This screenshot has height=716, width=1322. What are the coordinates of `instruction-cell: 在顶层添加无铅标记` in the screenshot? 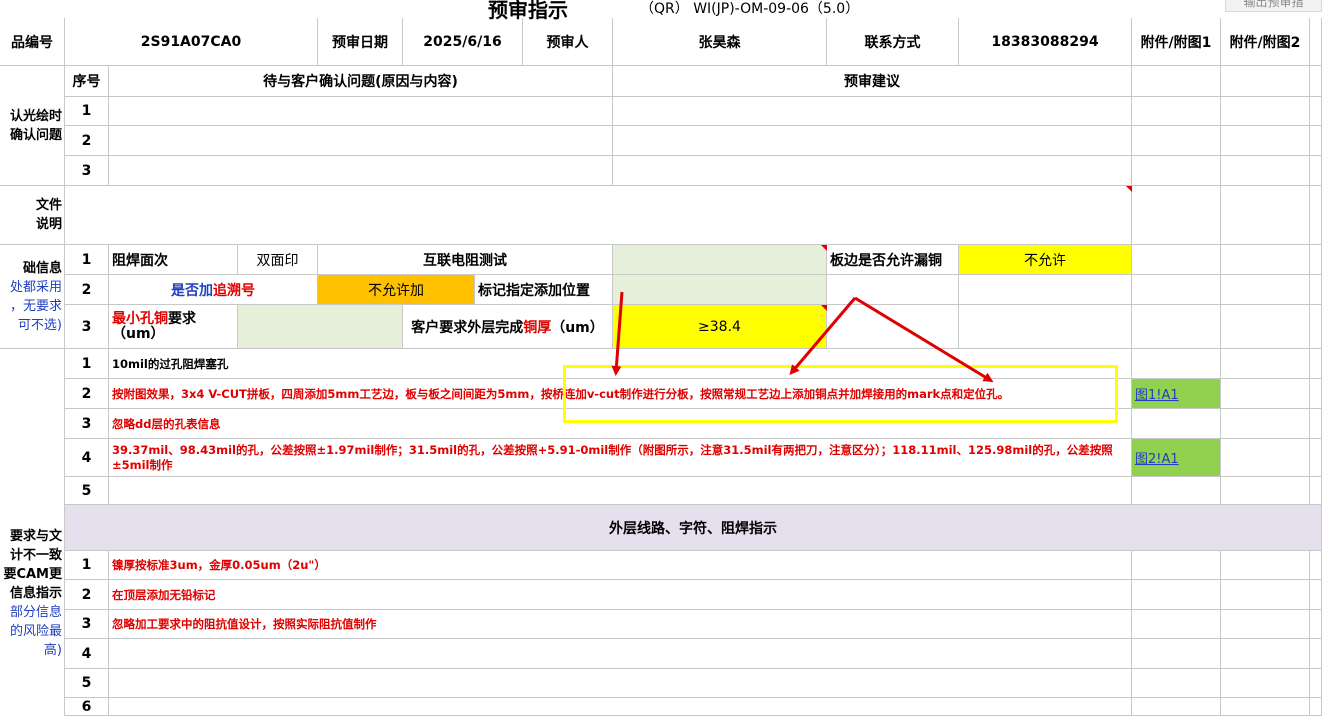 It's located at (620, 595).